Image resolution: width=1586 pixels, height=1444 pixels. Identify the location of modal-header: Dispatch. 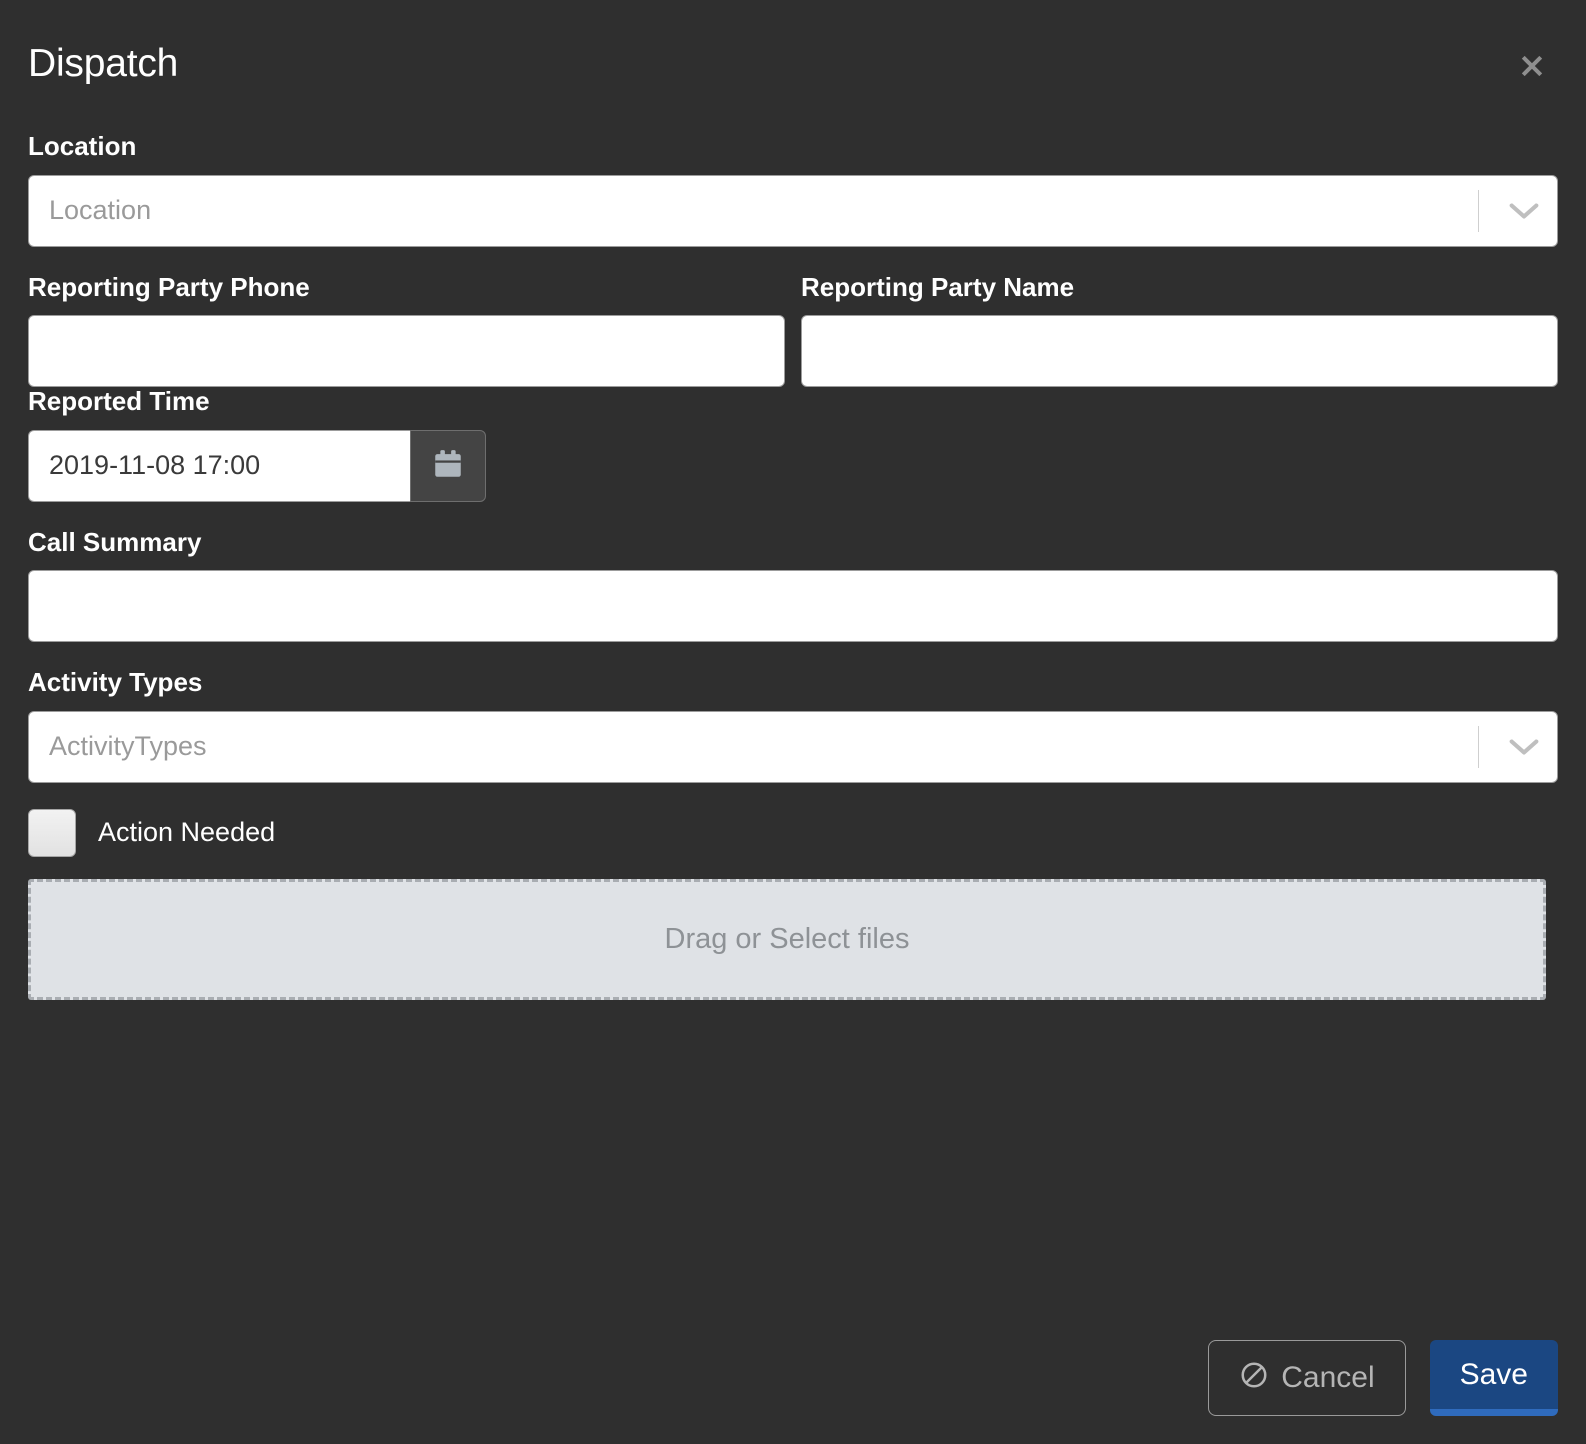
(793, 67).